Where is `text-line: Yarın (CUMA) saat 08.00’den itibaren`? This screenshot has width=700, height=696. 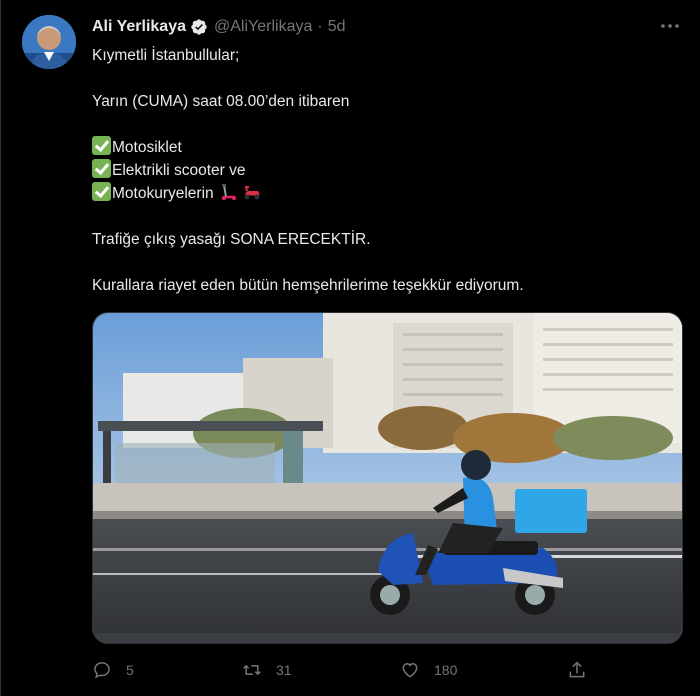
text-line: Yarın (CUMA) saat 08.00’den itibaren is located at coordinates (221, 101).